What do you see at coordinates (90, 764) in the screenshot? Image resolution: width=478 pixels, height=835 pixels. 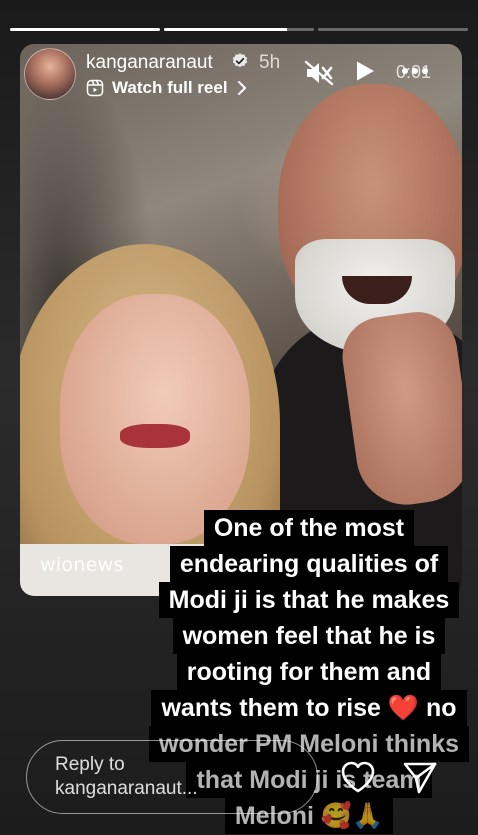 I see `reply-placeholder-line-1: Reply to` at bounding box center [90, 764].